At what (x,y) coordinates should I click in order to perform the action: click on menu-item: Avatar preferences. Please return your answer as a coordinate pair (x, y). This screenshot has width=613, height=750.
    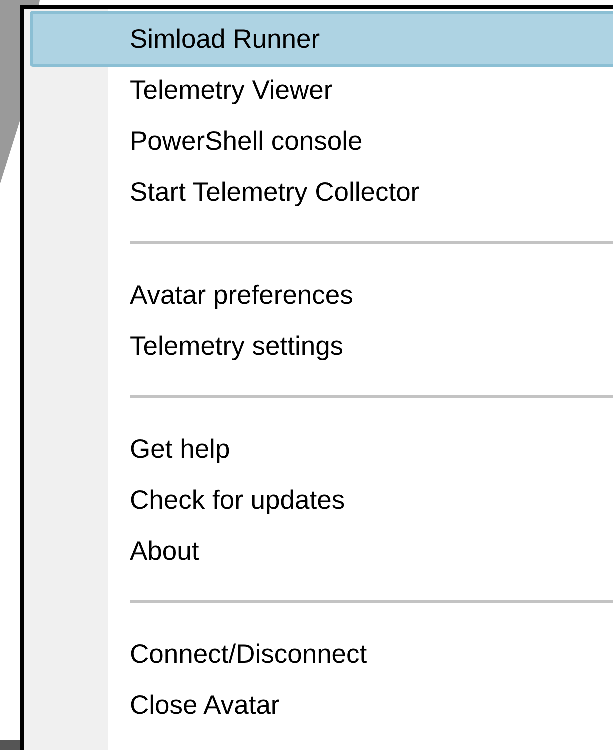
    Looking at the image, I should click on (318, 295).